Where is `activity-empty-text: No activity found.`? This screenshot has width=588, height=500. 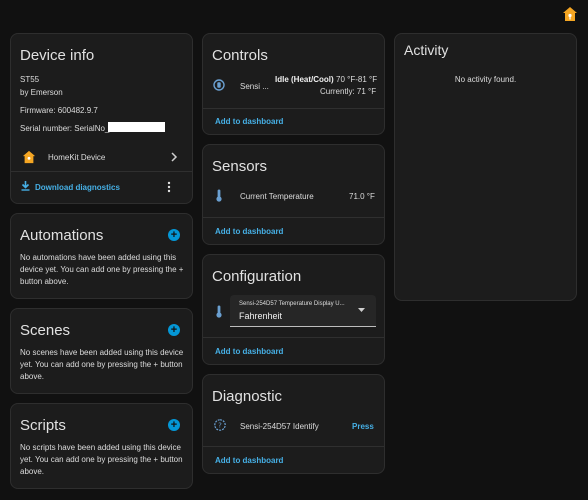
activity-empty-text: No activity found. is located at coordinates (485, 79).